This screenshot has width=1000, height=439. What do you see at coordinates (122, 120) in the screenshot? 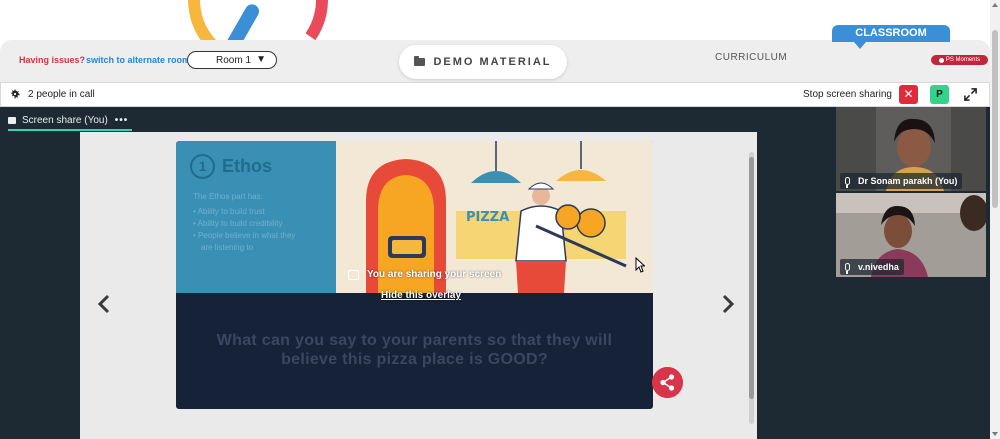
I see `more-options-icon: •••` at bounding box center [122, 120].